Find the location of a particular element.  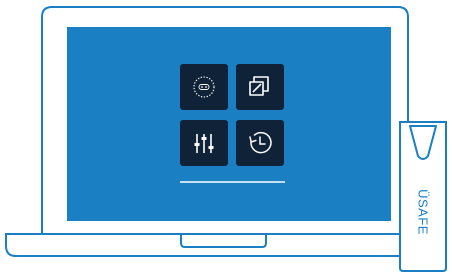

tile-history is located at coordinates (260, 143).